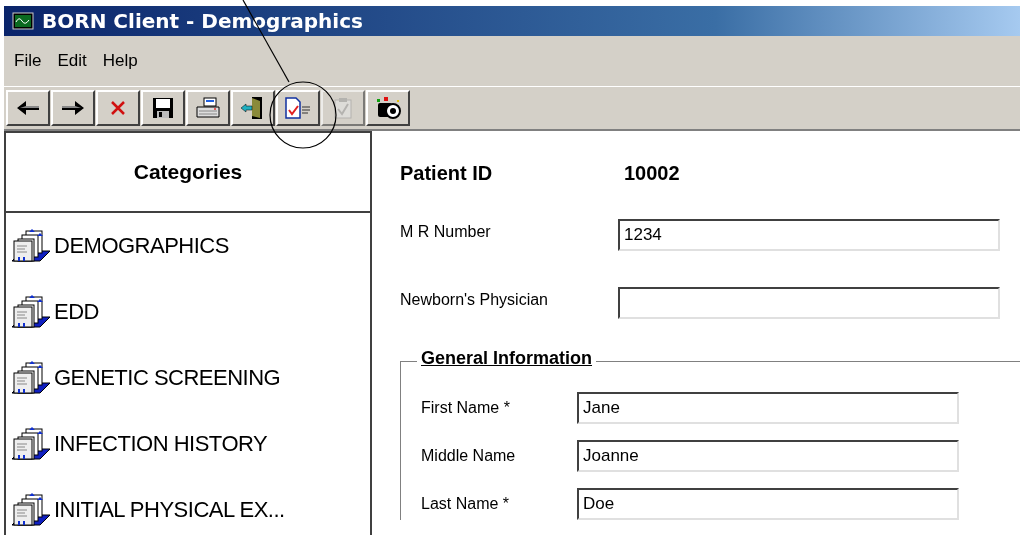 The height and width of the screenshot is (535, 1020). I want to click on right-arrow-icon, so click(73, 108).